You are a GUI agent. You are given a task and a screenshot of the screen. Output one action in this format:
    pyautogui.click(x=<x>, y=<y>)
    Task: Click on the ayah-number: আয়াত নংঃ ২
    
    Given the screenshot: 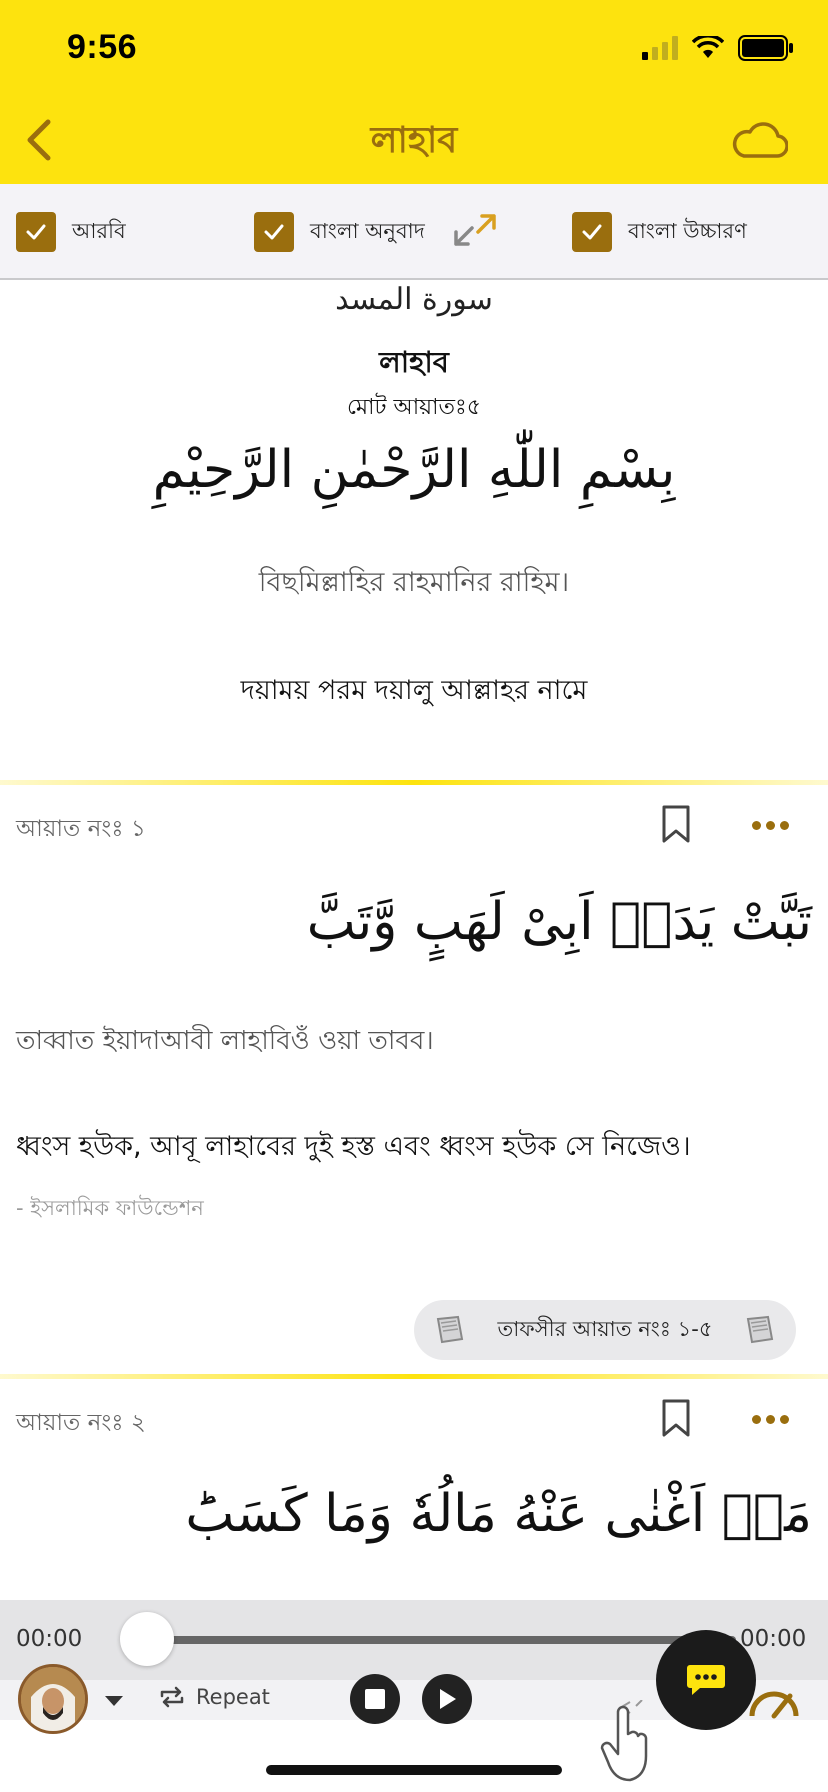 What is the action you would take?
    pyautogui.click(x=81, y=1423)
    